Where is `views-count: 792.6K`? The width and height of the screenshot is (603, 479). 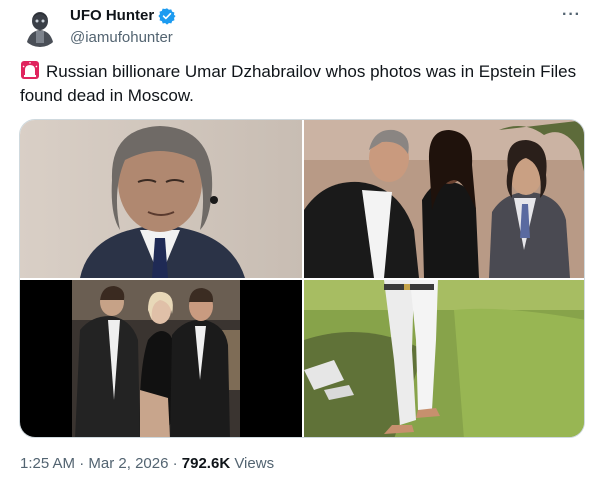
views-count: 792.6K is located at coordinates (206, 463).